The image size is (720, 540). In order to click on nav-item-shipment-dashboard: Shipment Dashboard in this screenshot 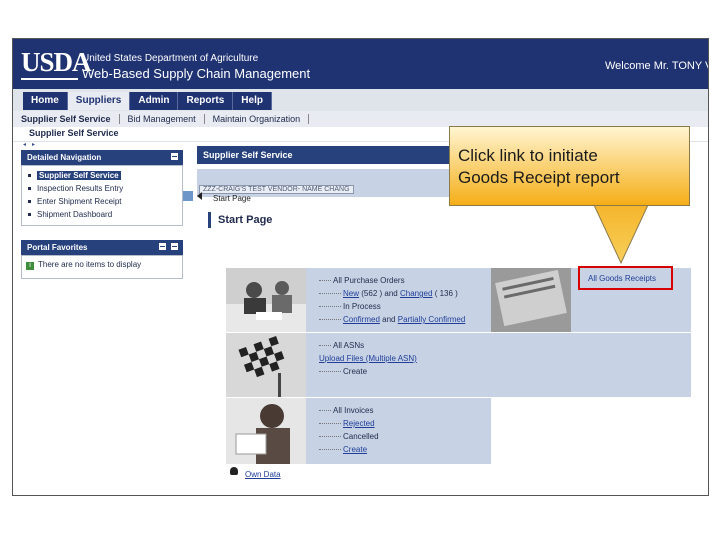, I will do `click(102, 214)`.